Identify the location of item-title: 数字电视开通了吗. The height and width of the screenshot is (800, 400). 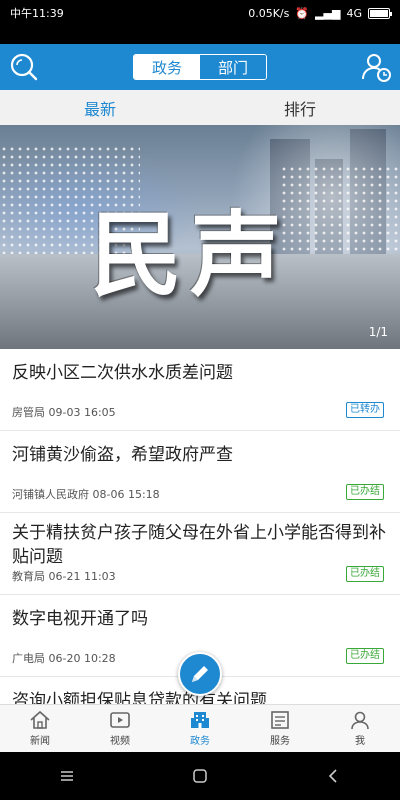
(80, 619).